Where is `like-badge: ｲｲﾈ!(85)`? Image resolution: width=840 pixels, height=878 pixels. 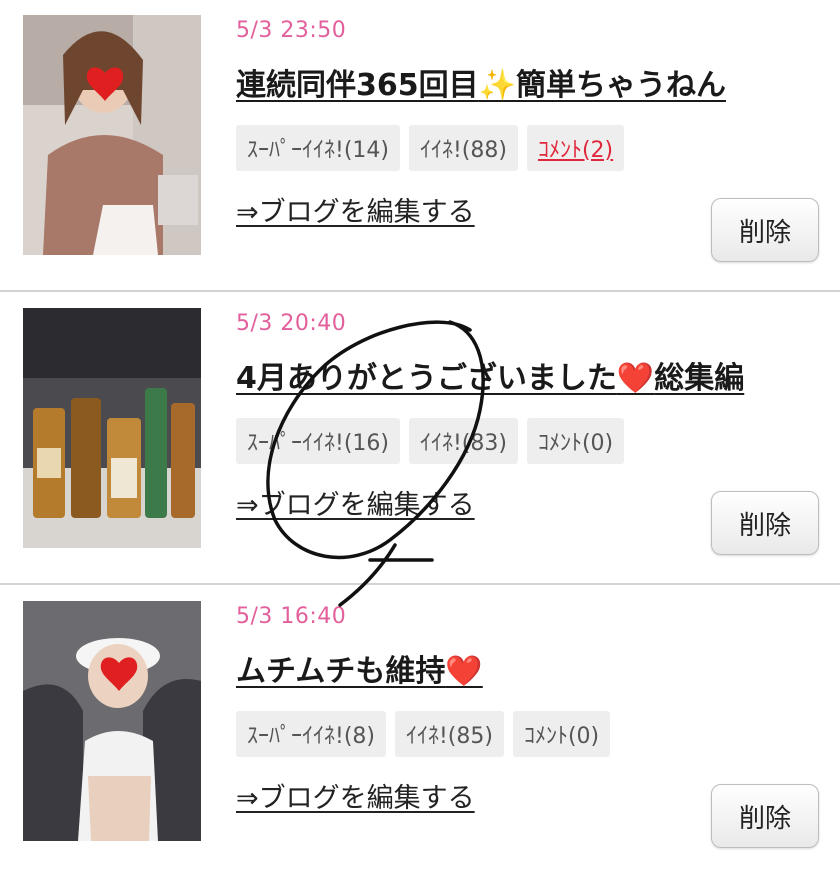 like-badge: ｲｲﾈ!(85) is located at coordinates (449, 734).